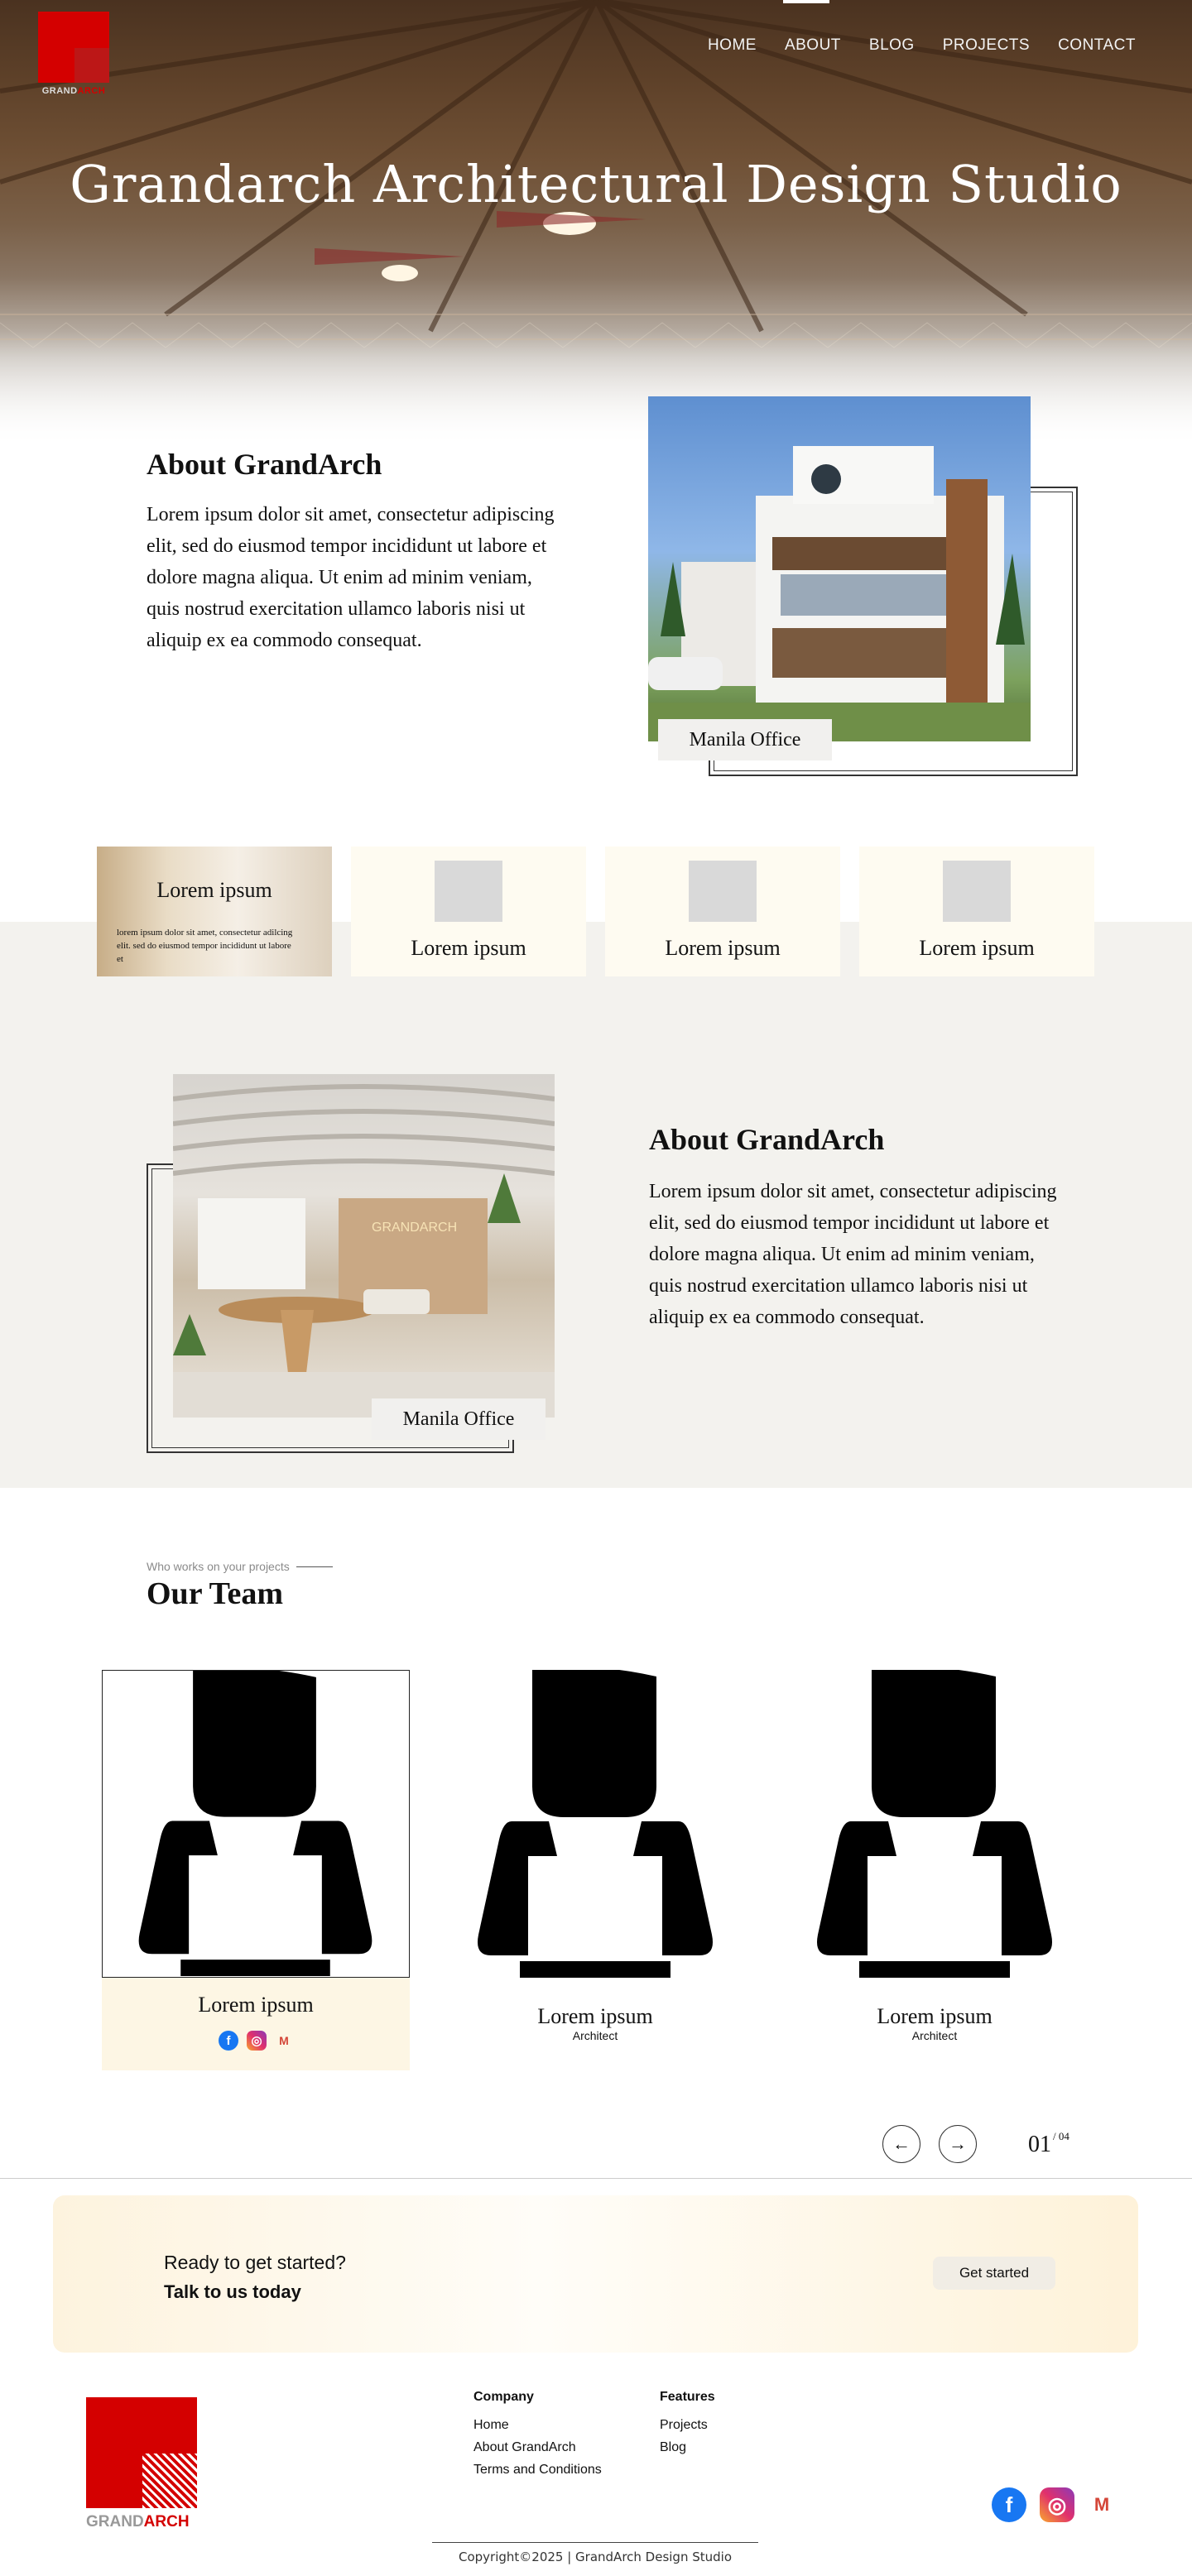 This screenshot has width=1192, height=2576. I want to click on kicker-line, so click(314, 1567).